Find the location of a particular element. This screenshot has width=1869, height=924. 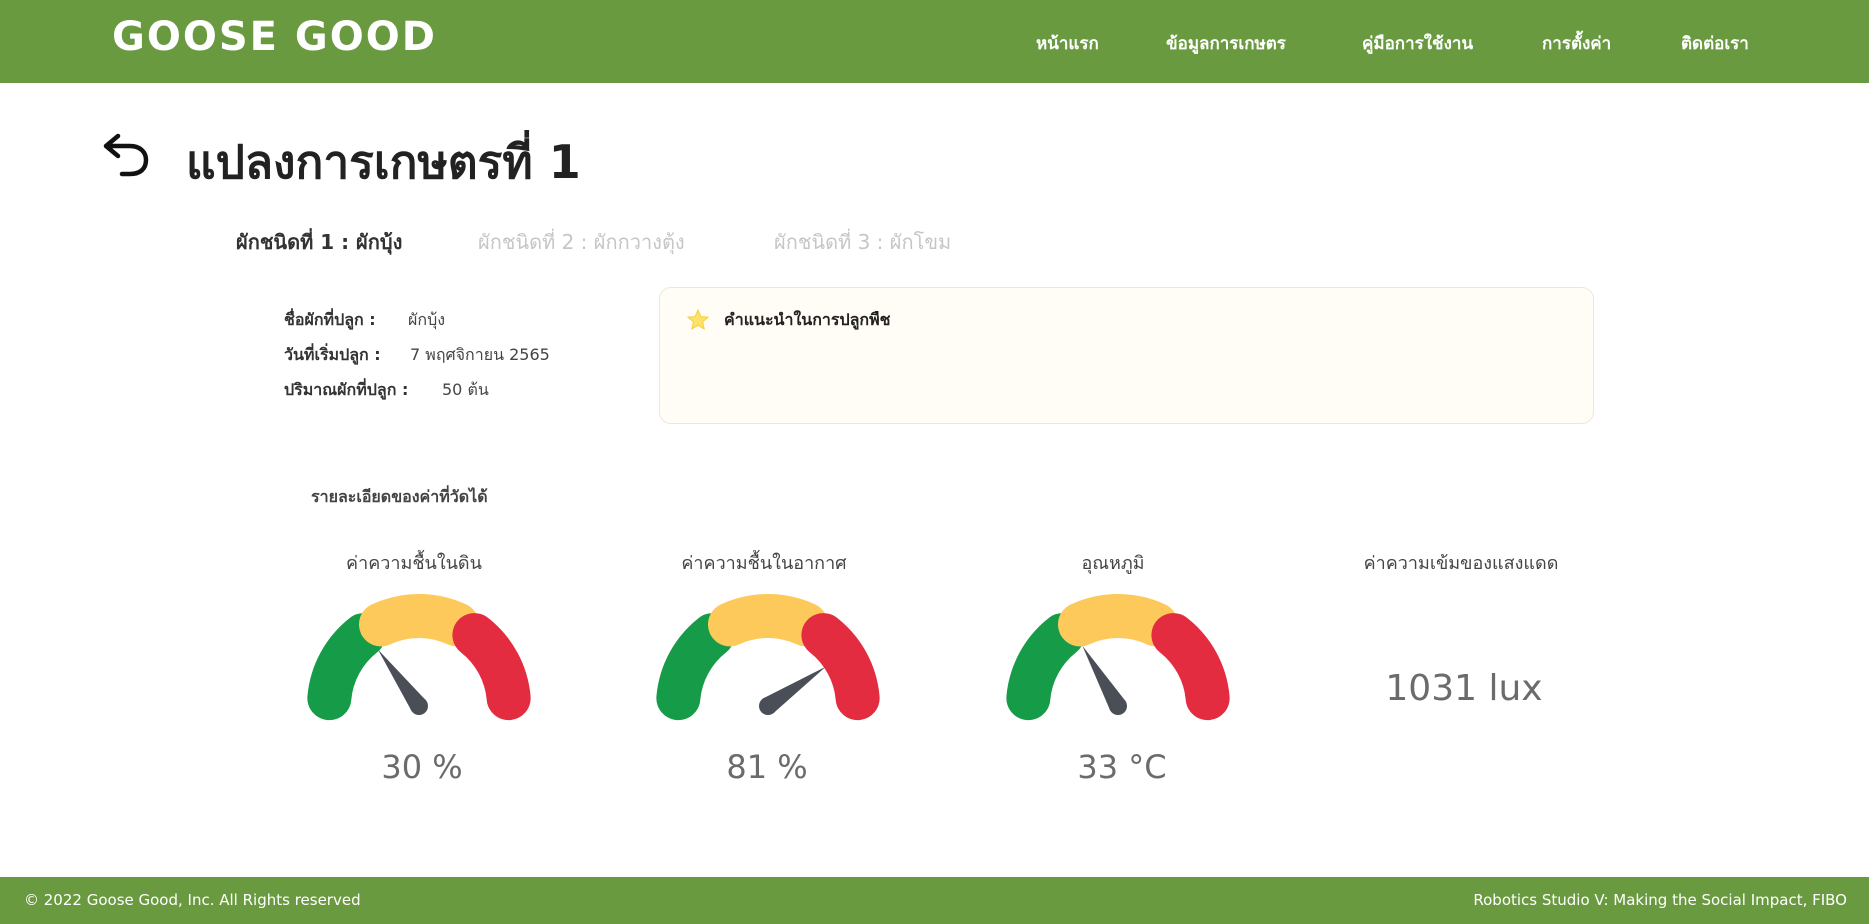

nav-farm-data: ข้อมูลการเกษตร is located at coordinates (1226, 43).